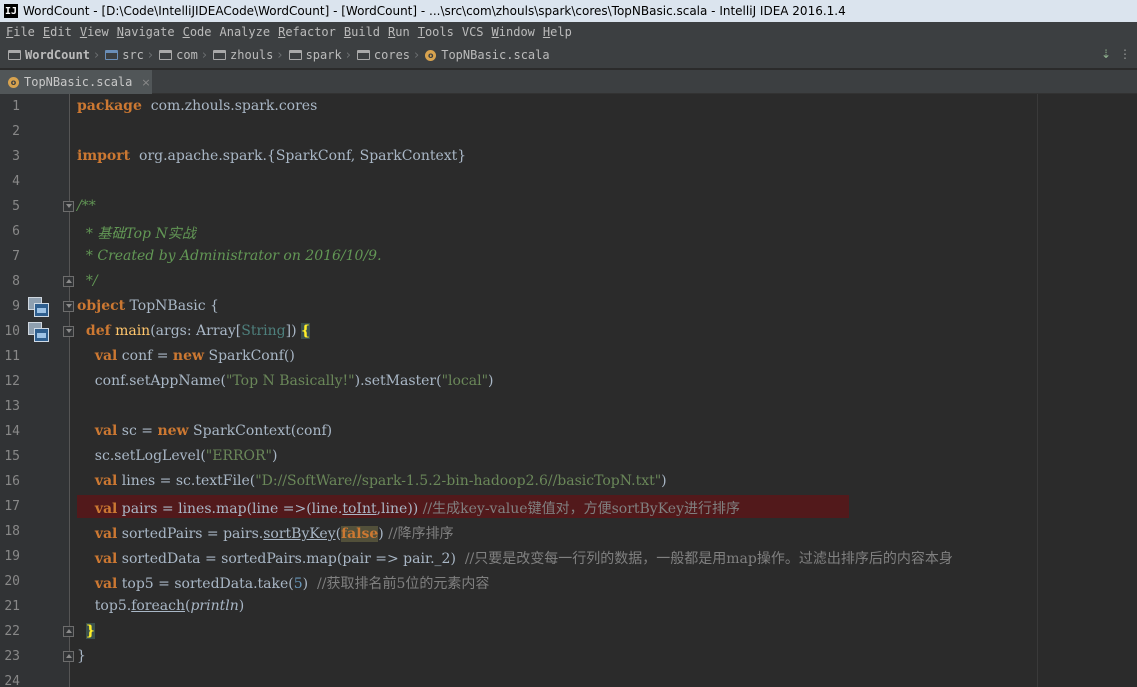 Image resolution: width=1137 pixels, height=687 pixels. Describe the element at coordinates (12, 606) in the screenshot. I see `line-number: 21` at that location.